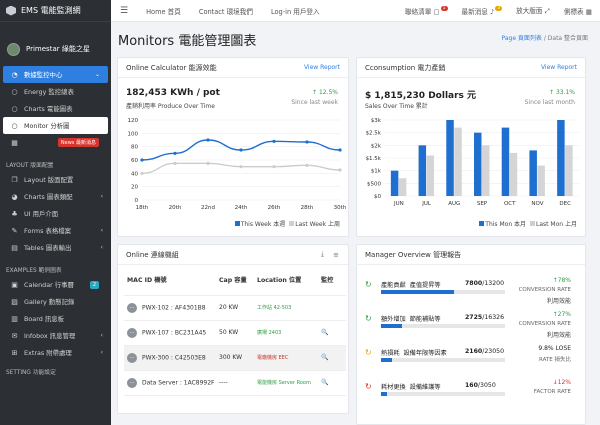 Image resolution: width=600 pixels, height=425 pixels. I want to click on sidebar-item-monitor: ○ Monitor 分析圖, so click(55, 125).